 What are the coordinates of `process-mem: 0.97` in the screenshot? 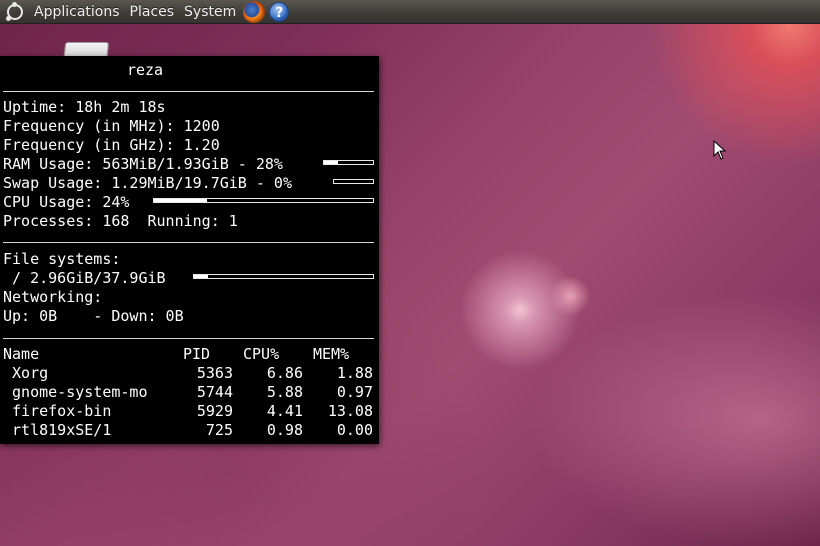 It's located at (354, 392).